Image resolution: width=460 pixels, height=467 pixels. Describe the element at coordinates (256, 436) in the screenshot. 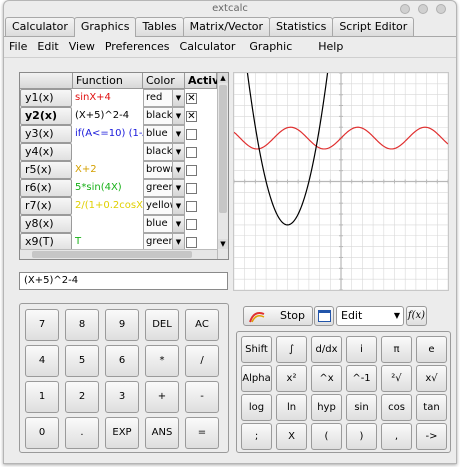

I see `sci-key: ;` at that location.